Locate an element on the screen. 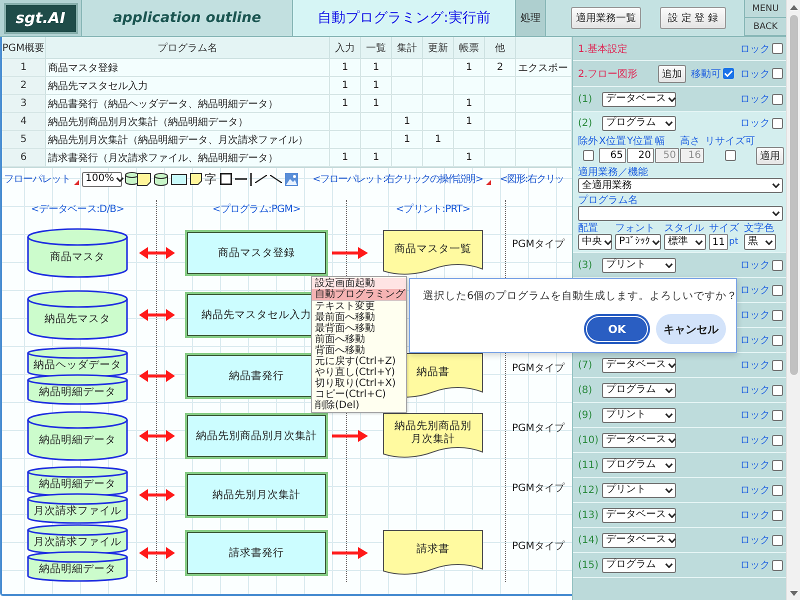 The image size is (800, 600). table-cell: 納品先別月次集計（納品明細データ、月次請求ファイル） is located at coordinates (188, 140).